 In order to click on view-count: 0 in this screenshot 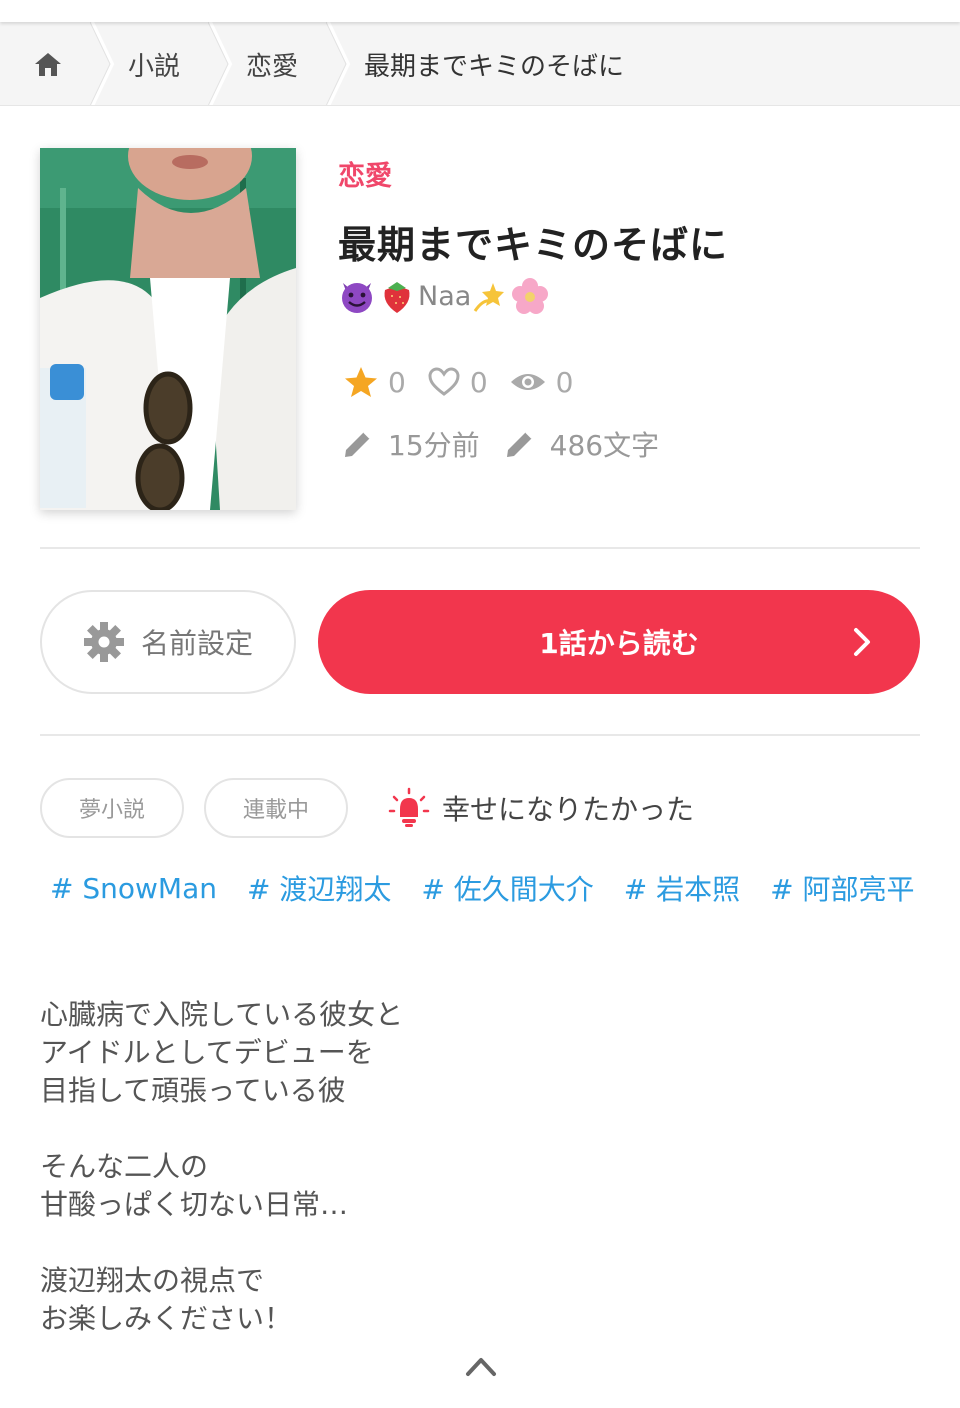, I will do `click(541, 382)`.